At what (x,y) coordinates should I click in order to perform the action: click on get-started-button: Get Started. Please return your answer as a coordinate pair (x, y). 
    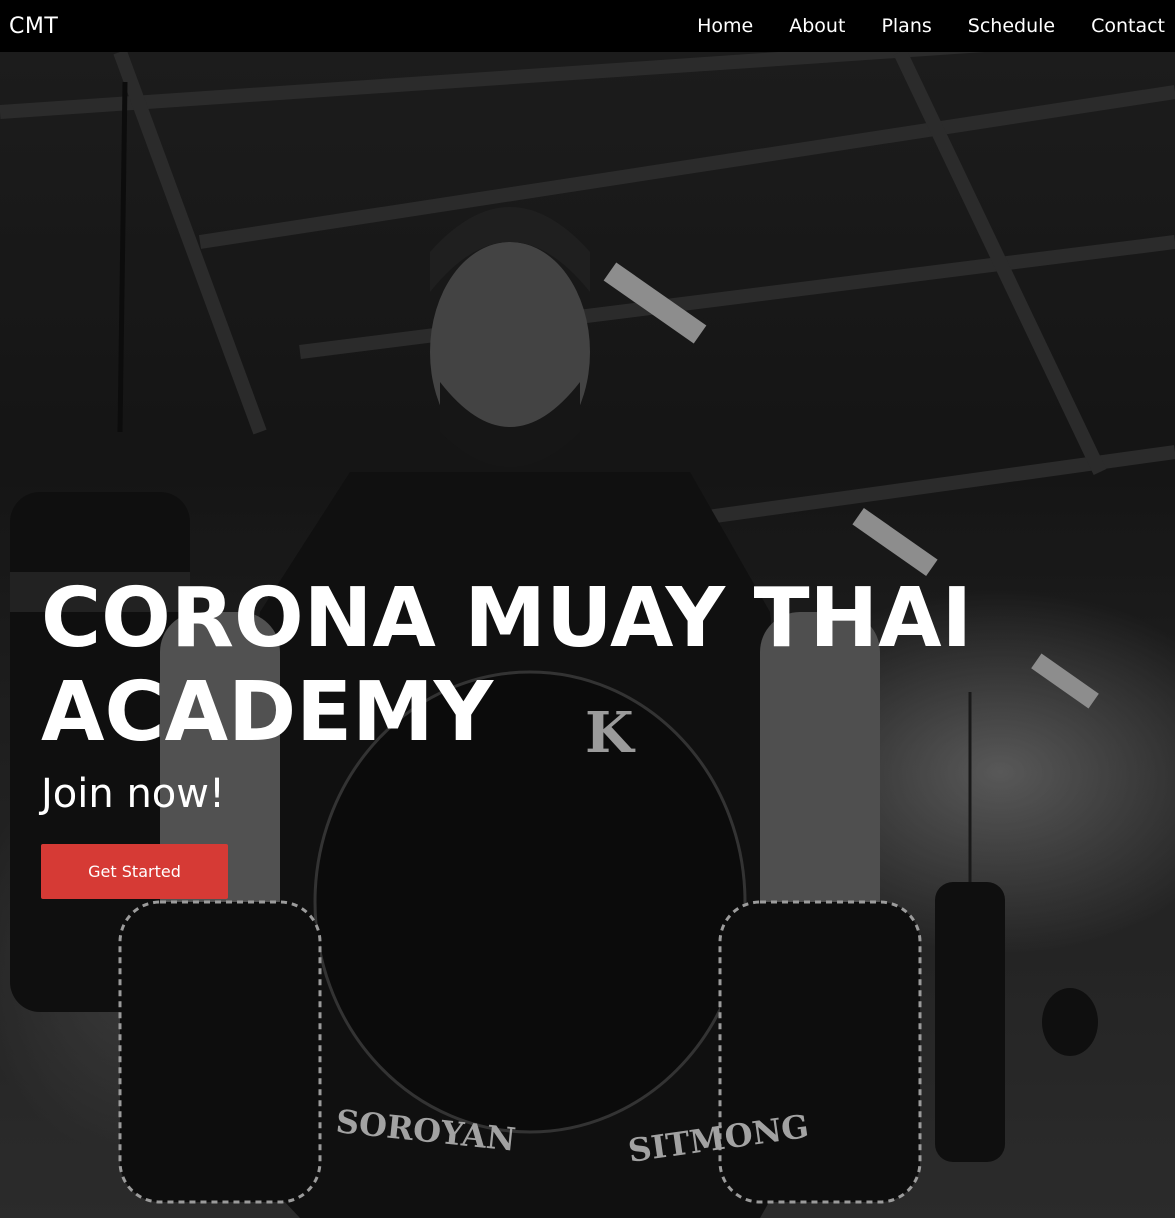
    Looking at the image, I should click on (134, 871).